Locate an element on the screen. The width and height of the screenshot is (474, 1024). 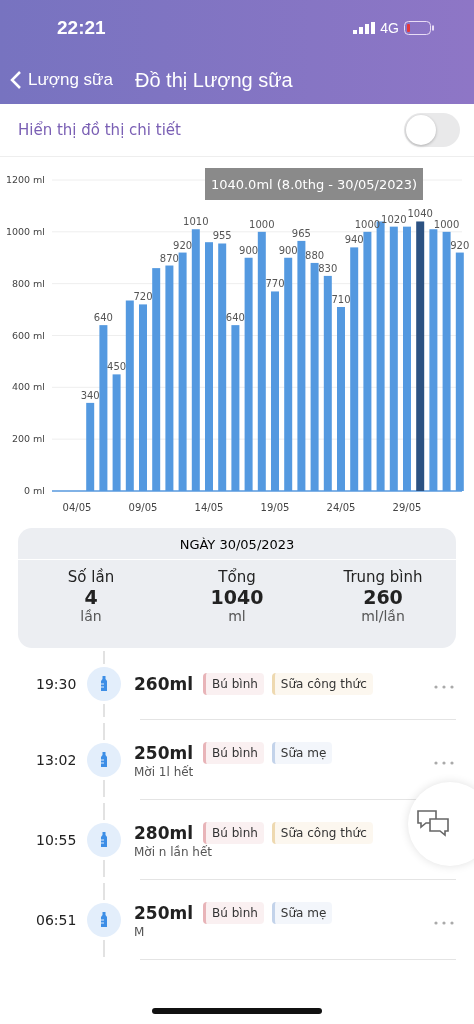
summary-date: NGÀY 30/05/2023 is located at coordinates (237, 544).